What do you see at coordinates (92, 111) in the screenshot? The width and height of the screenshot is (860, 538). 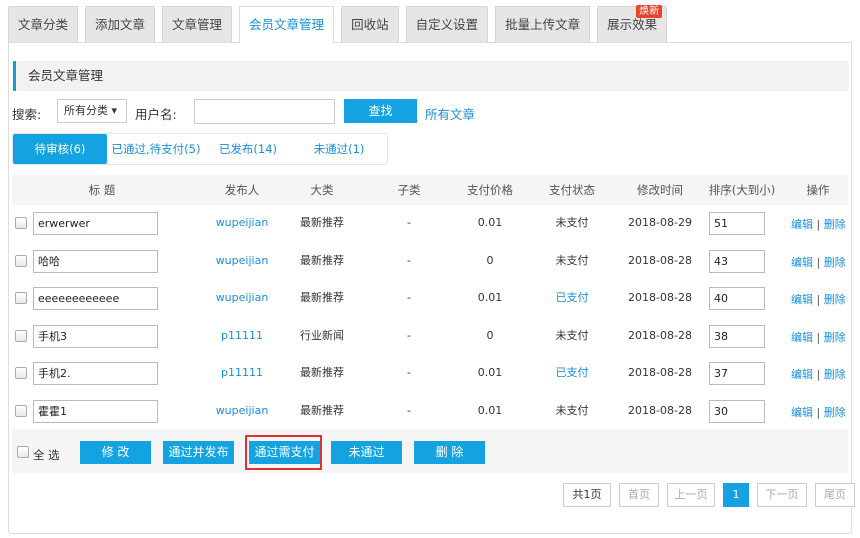 I see `category-select: 所有分类 ▾` at bounding box center [92, 111].